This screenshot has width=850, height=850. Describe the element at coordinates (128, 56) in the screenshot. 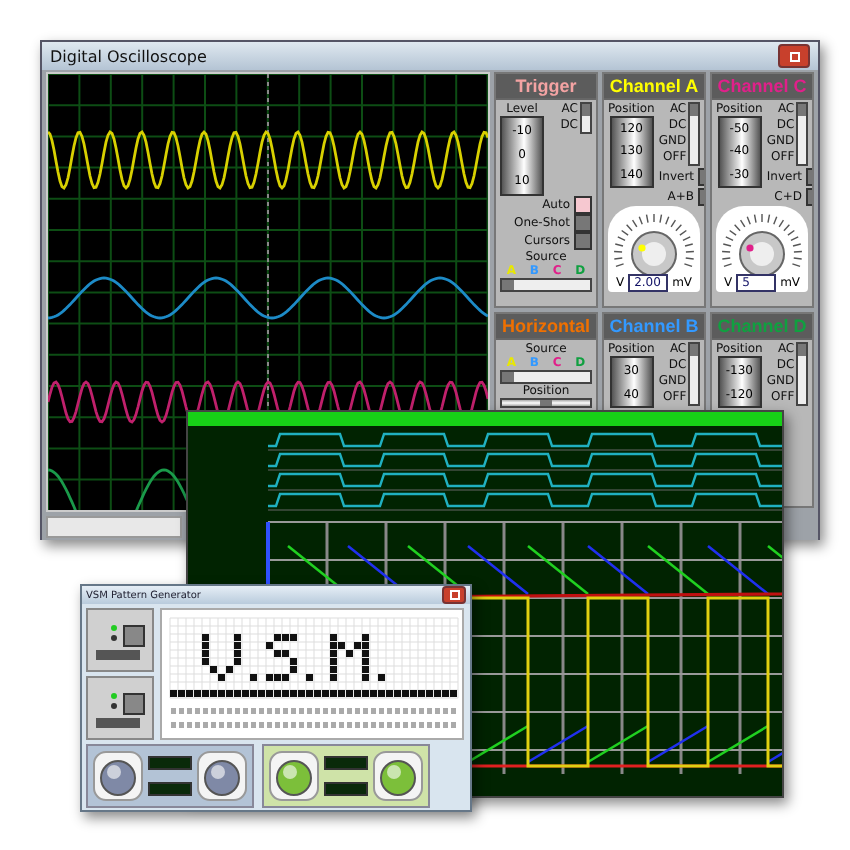

I see `window-title: Digital Oscilloscope` at that location.